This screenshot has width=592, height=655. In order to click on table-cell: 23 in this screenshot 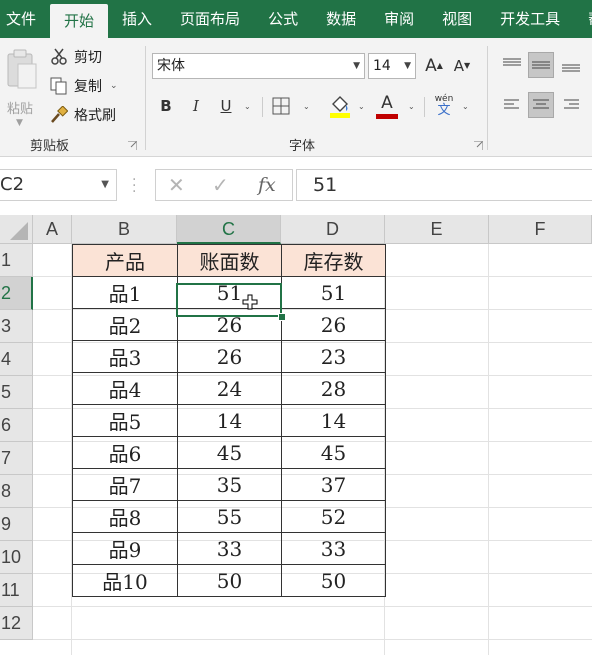, I will do `click(333, 356)`.